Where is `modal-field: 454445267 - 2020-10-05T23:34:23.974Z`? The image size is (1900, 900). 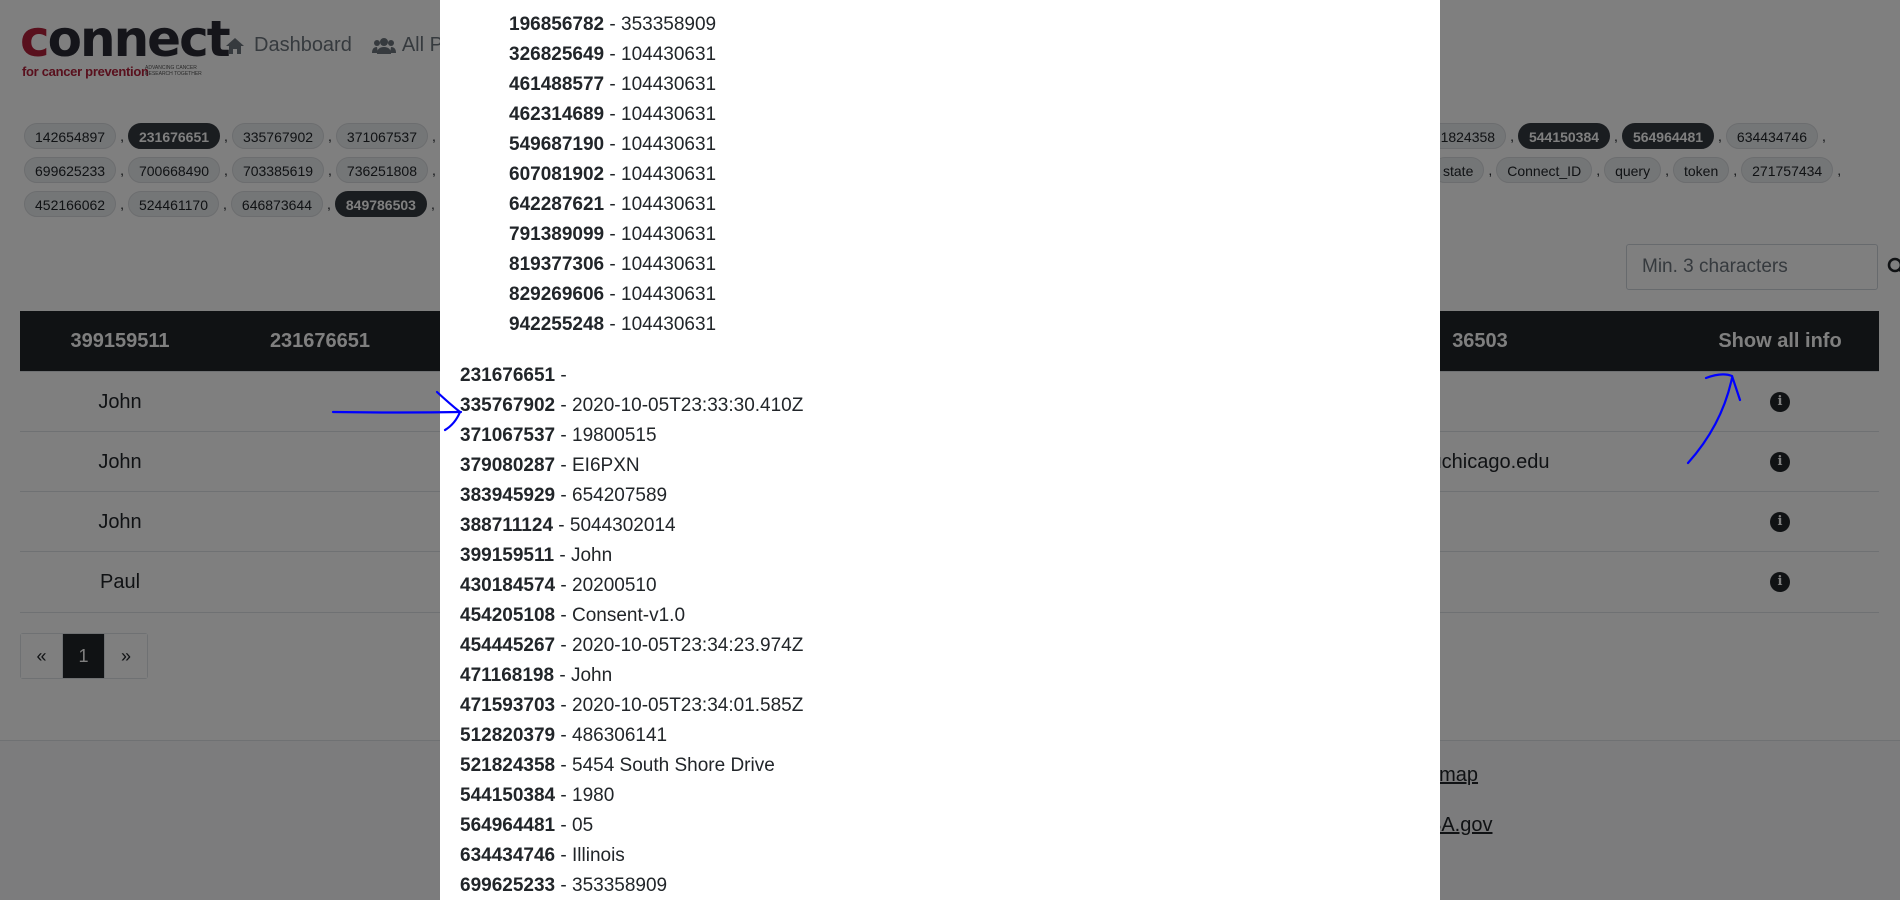
modal-field: 454445267 - 2020-10-05T23:34:23.974Z is located at coordinates (632, 645).